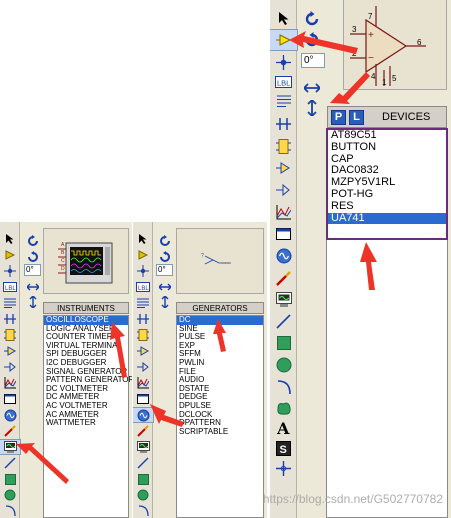 The image size is (451, 518). Describe the element at coordinates (395, 45) in the screenshot. I see `opamp-preview: + − 7 3 6 2 4 5 1` at that location.